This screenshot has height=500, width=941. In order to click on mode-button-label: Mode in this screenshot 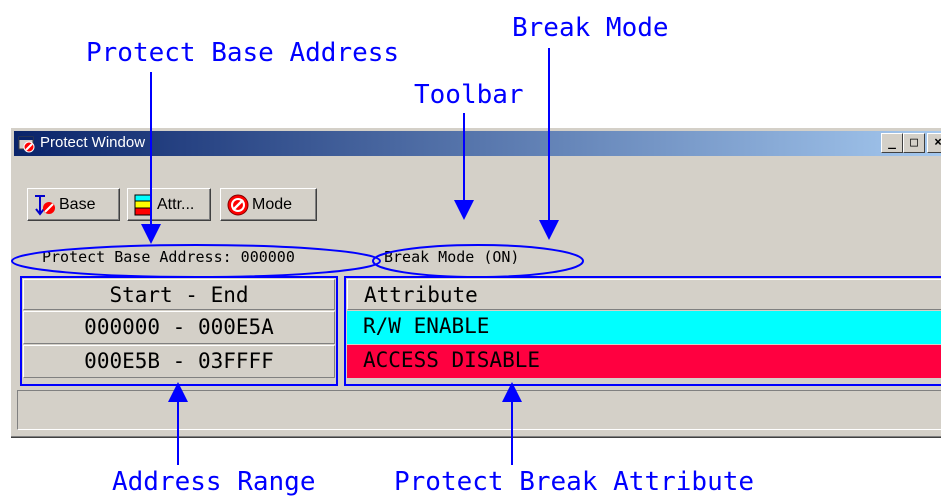, I will do `click(272, 204)`.